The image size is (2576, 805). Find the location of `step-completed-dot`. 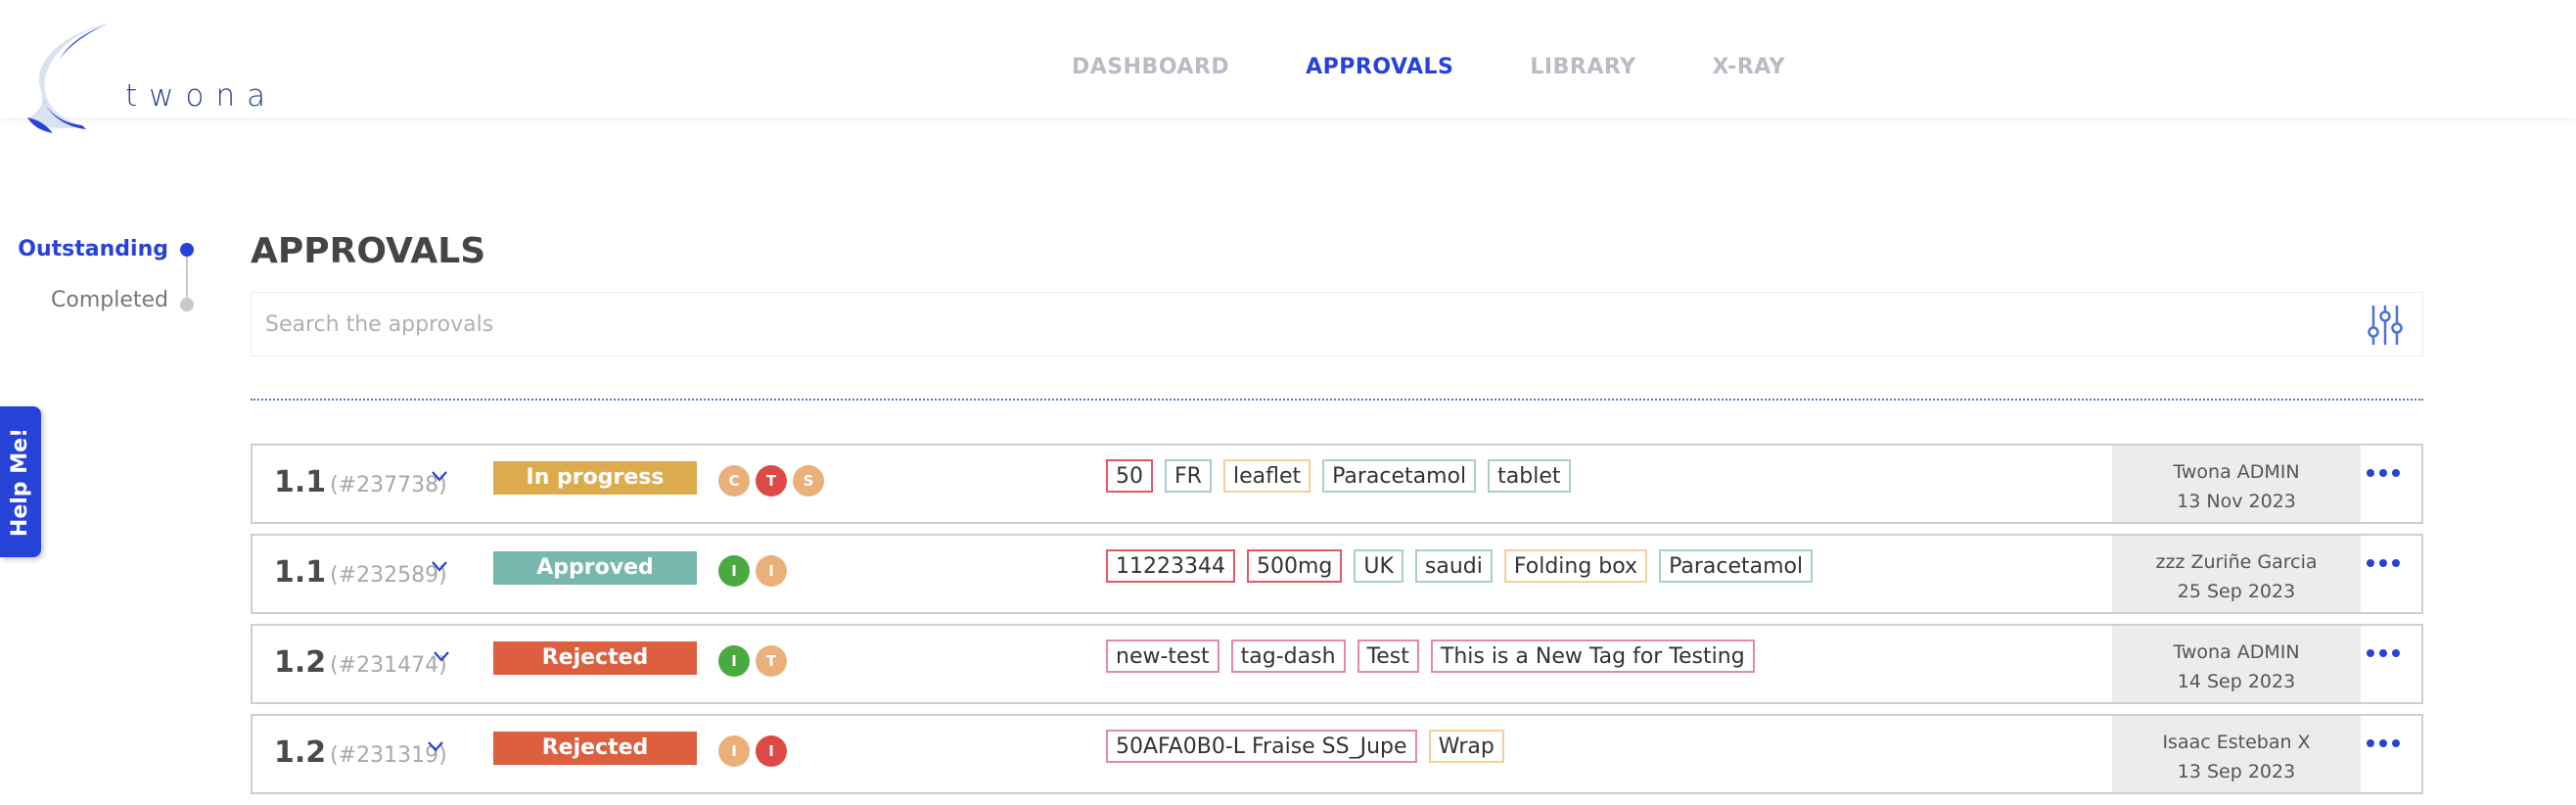

step-completed-dot is located at coordinates (187, 304).